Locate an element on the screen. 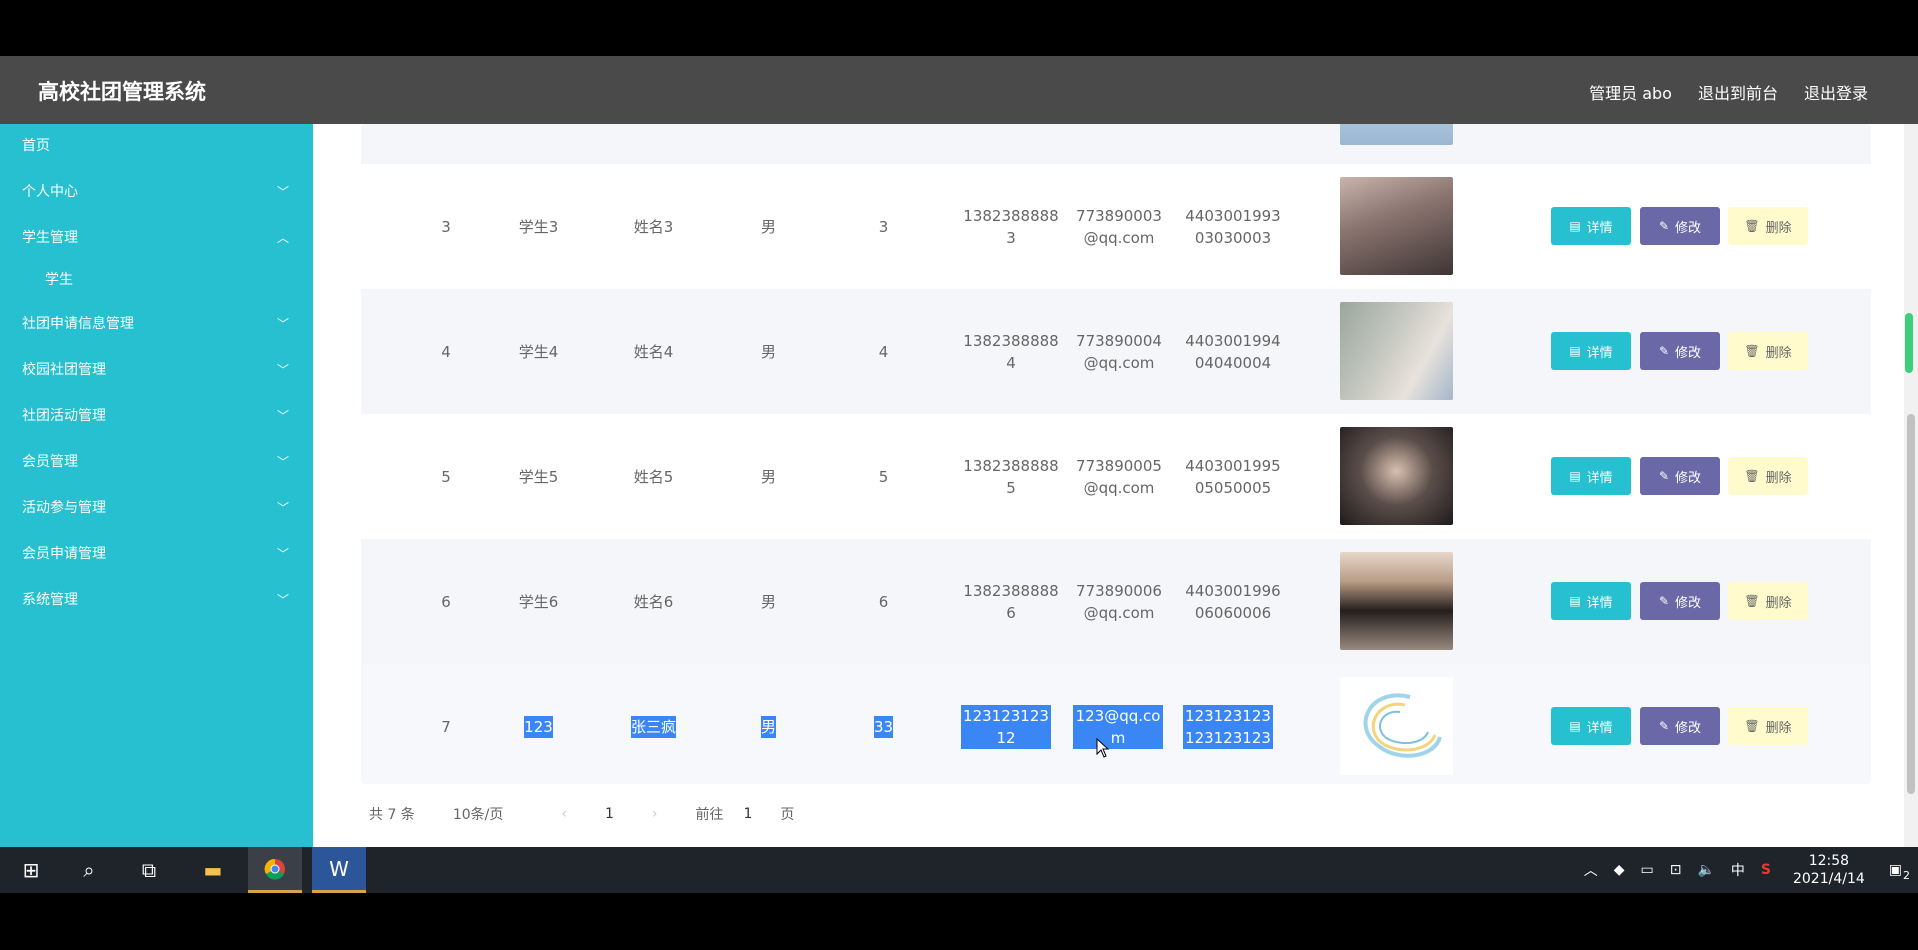 The image size is (1918, 950). next-page-icon: › is located at coordinates (655, 814).